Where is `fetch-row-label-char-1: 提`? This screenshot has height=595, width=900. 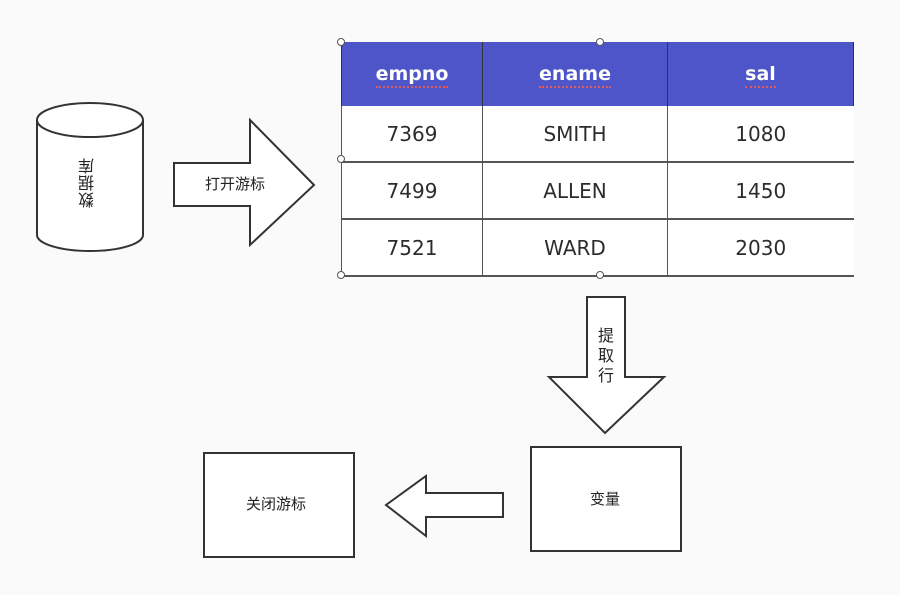
fetch-row-label-char-1: 提 is located at coordinates (605, 335).